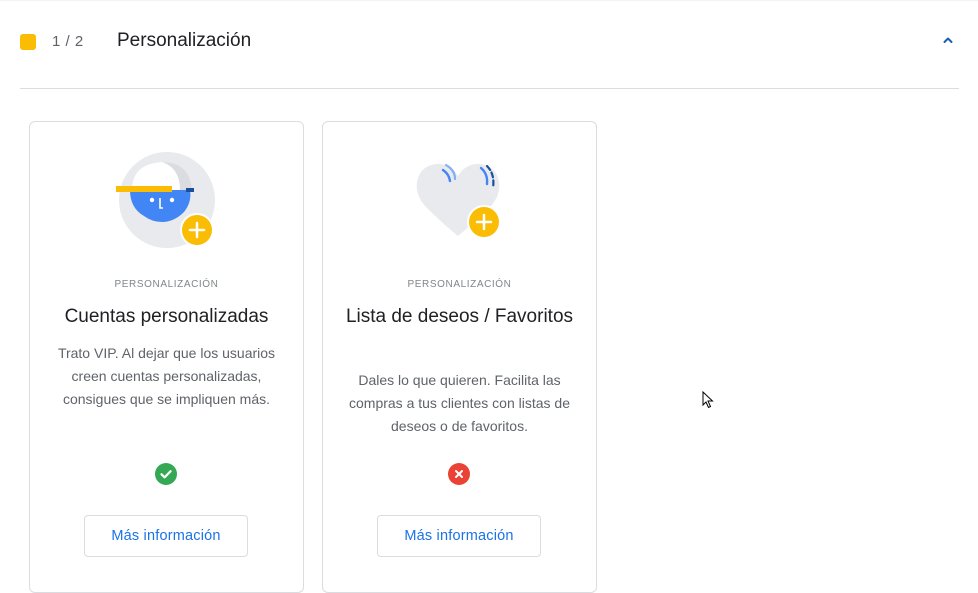 This screenshot has height=593, width=978. I want to click on mouse-cursor-icon, so click(708, 399).